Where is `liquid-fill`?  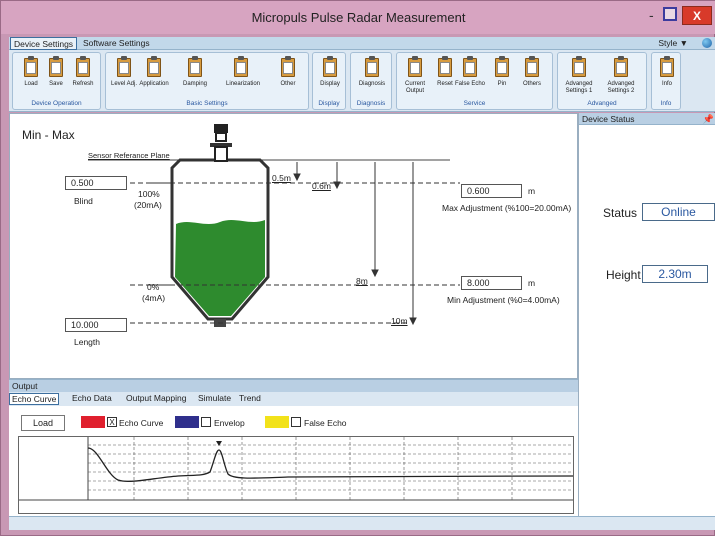
liquid-fill is located at coordinates (220, 268).